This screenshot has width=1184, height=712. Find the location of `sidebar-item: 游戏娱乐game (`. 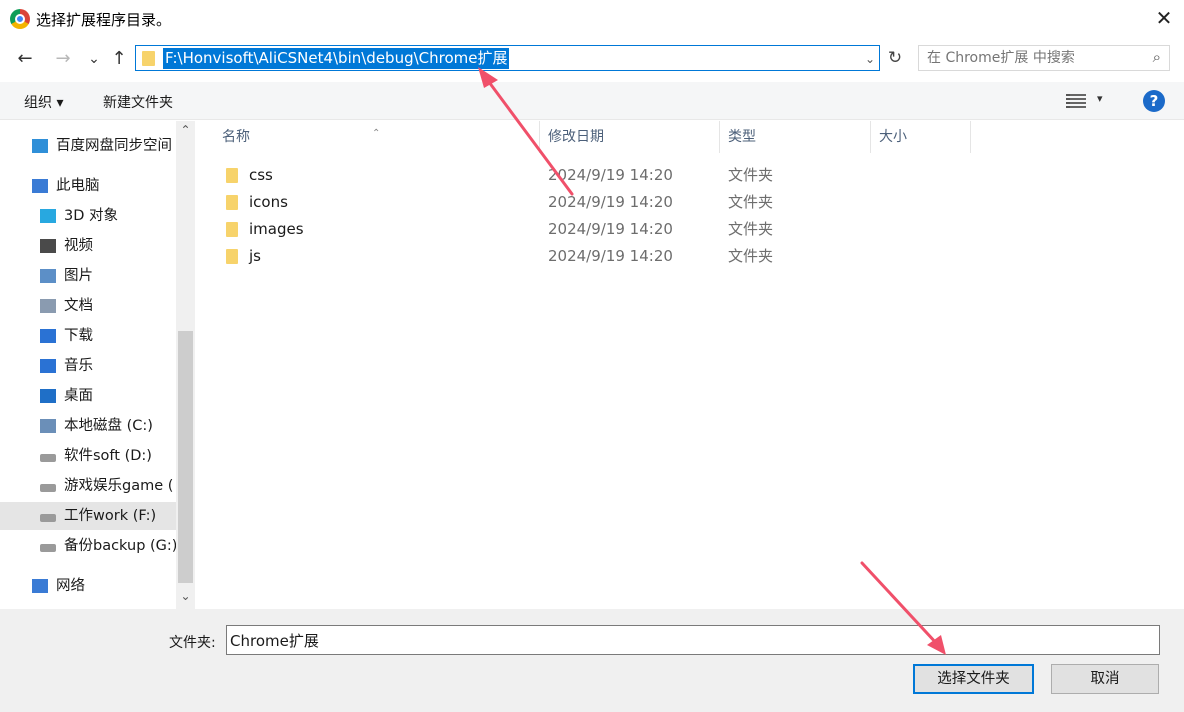

sidebar-item: 游戏娱乐game ( is located at coordinates (88, 486).